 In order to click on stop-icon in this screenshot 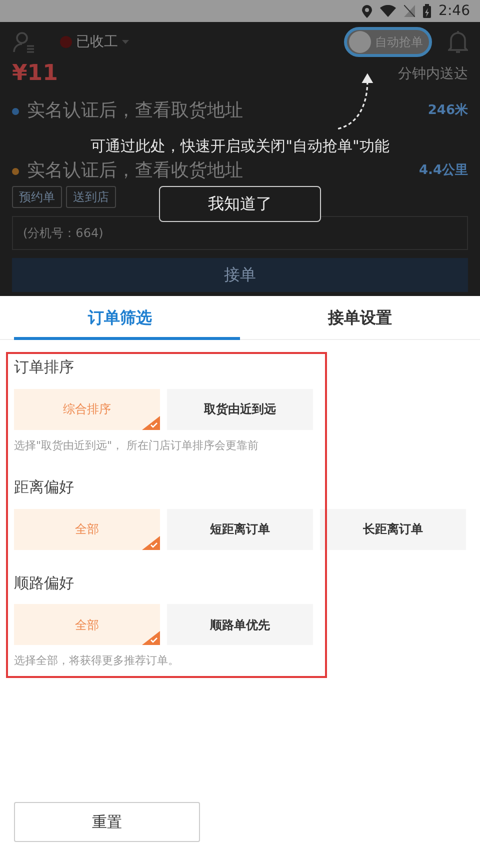, I will do `click(66, 42)`.